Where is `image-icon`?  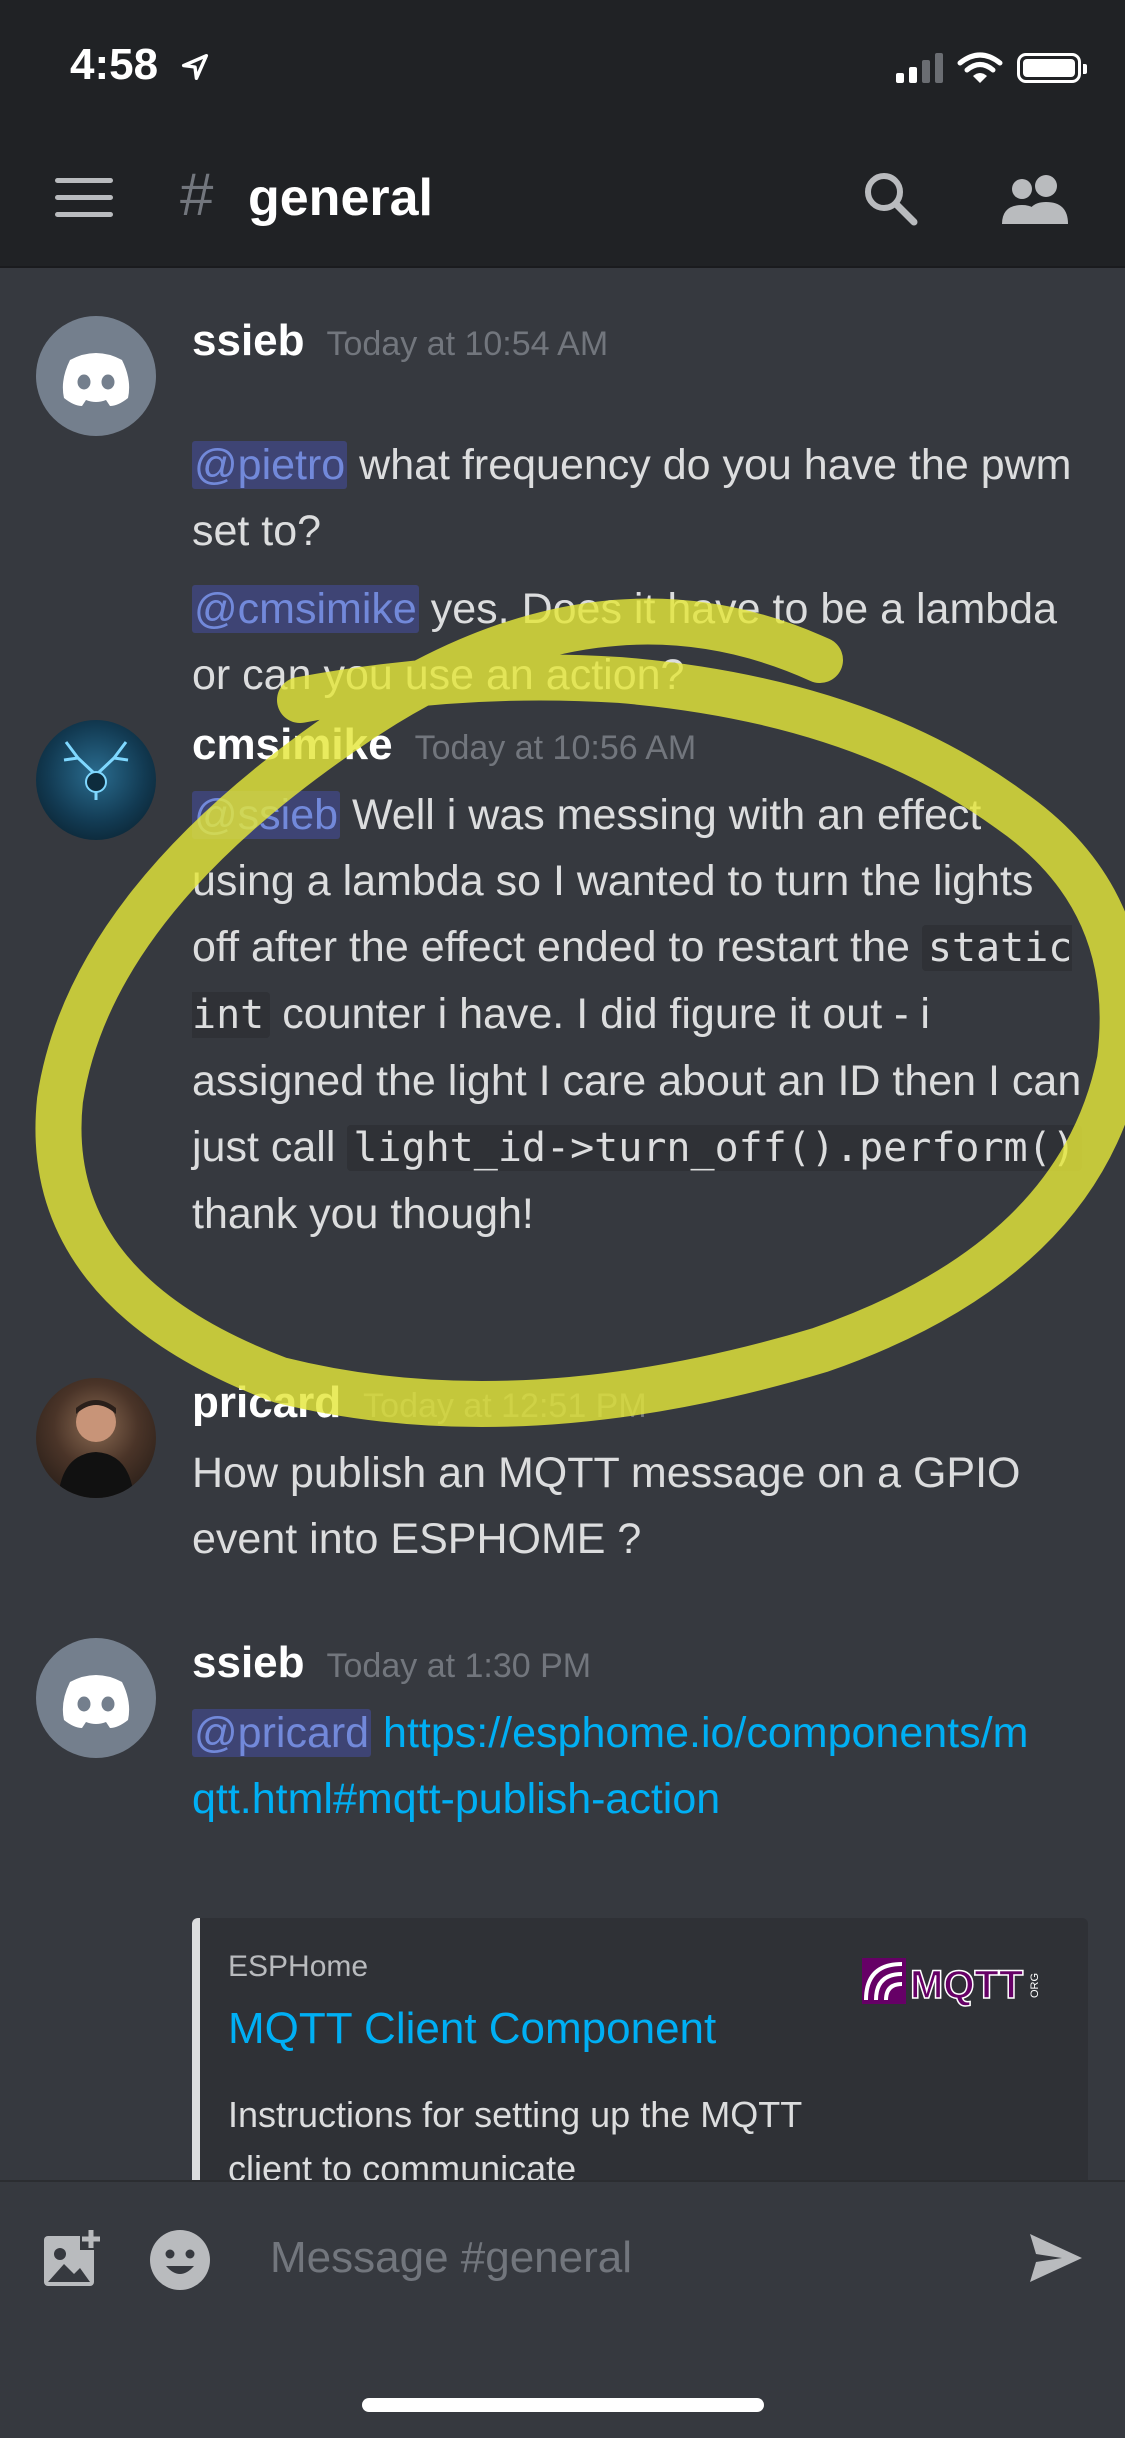 image-icon is located at coordinates (71, 2259).